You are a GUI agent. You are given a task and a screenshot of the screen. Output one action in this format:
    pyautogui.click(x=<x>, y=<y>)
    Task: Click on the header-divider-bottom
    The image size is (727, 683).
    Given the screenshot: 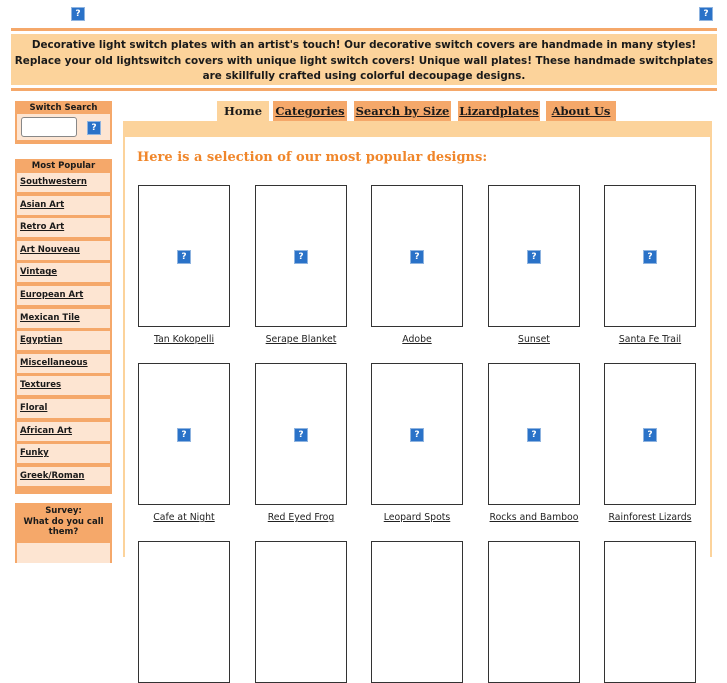 What is the action you would take?
    pyautogui.click(x=364, y=89)
    